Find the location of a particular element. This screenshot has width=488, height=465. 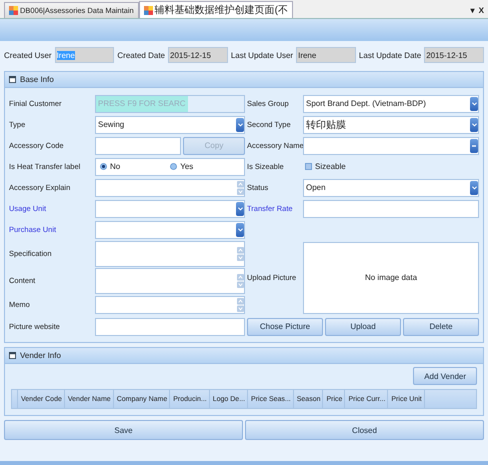

picture-action-button: Delete is located at coordinates (441, 327).